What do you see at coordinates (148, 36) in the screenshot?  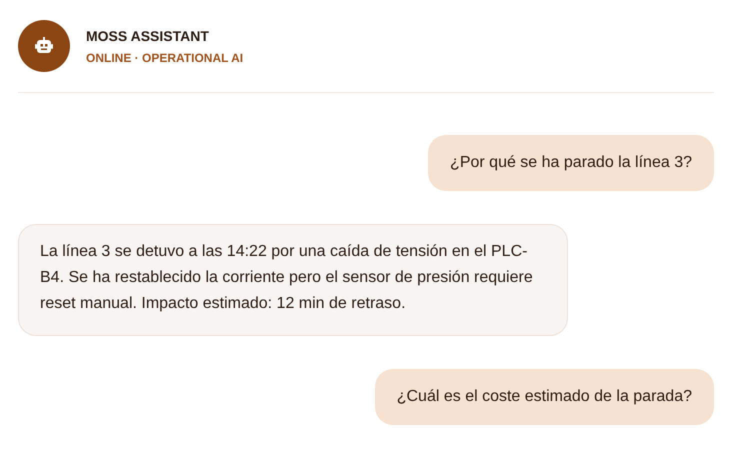 I see `assistant-name: MOSS ASSISTANT` at bounding box center [148, 36].